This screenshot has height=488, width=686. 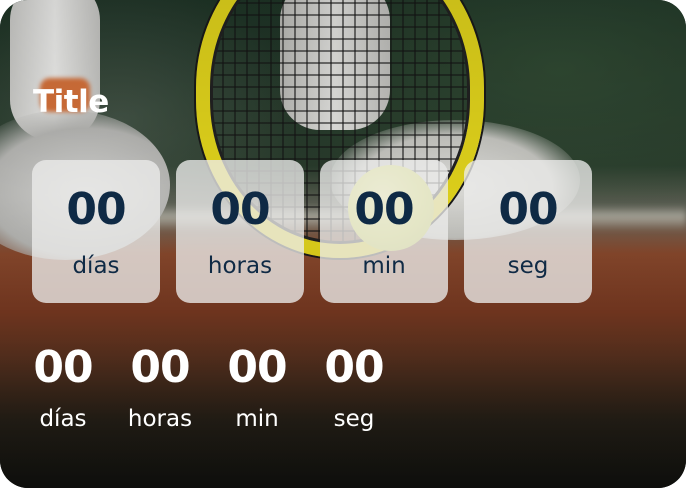 I want to click on countdown-box-minutes: 00 min, so click(x=384, y=231).